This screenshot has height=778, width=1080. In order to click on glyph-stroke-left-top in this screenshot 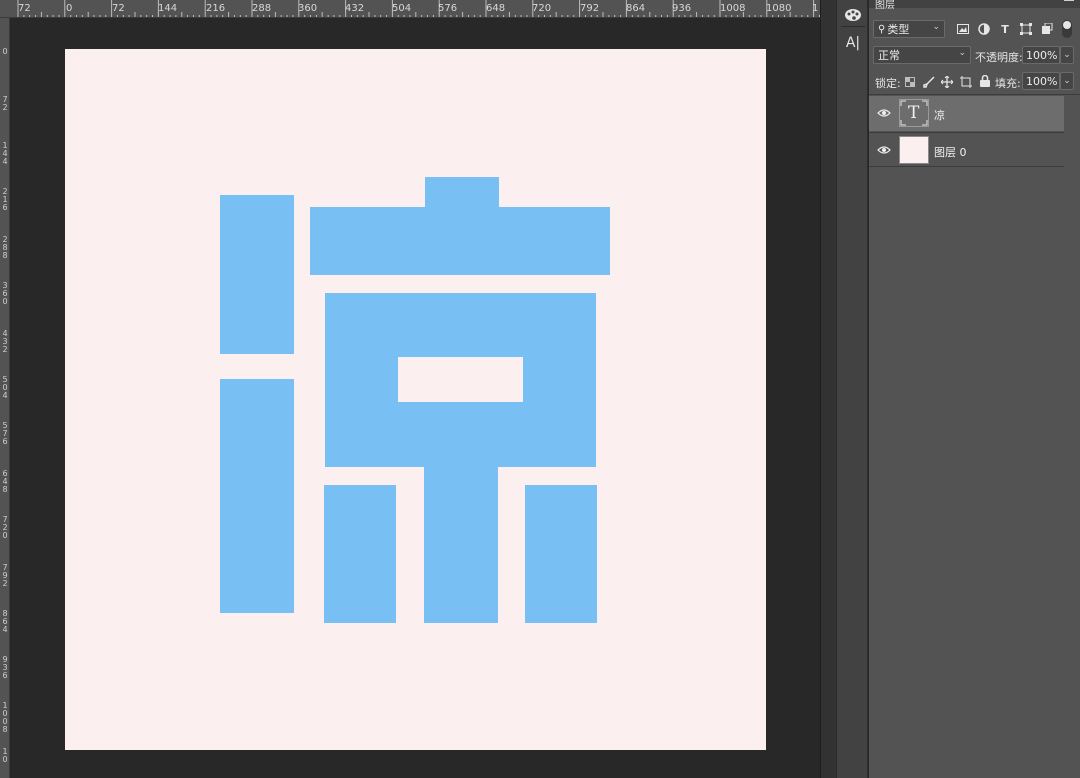, I will do `click(257, 274)`.